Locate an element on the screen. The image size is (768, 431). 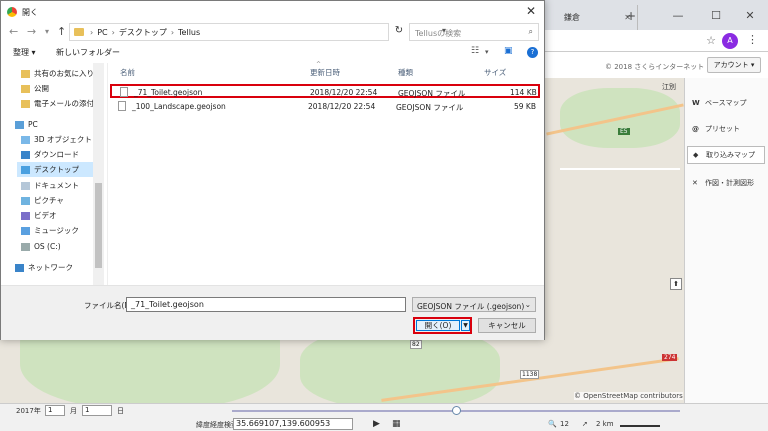
nav-item-label: PC is located at coordinates (33, 124).